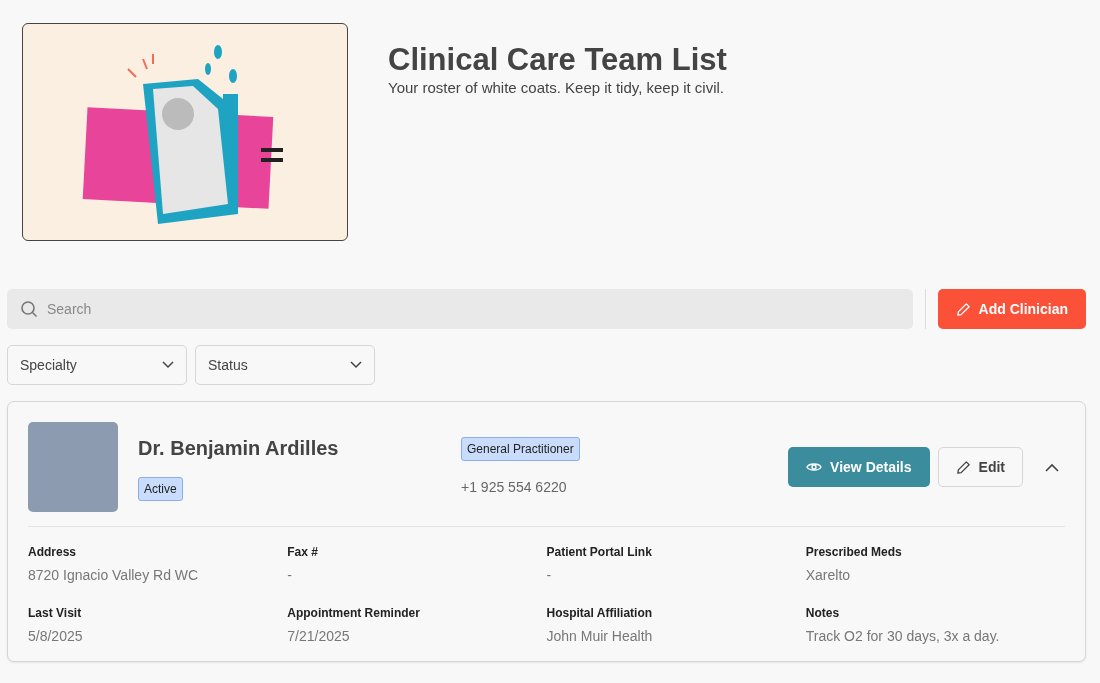 The image size is (1100, 683). I want to click on detail-value: John Muir Health, so click(600, 636).